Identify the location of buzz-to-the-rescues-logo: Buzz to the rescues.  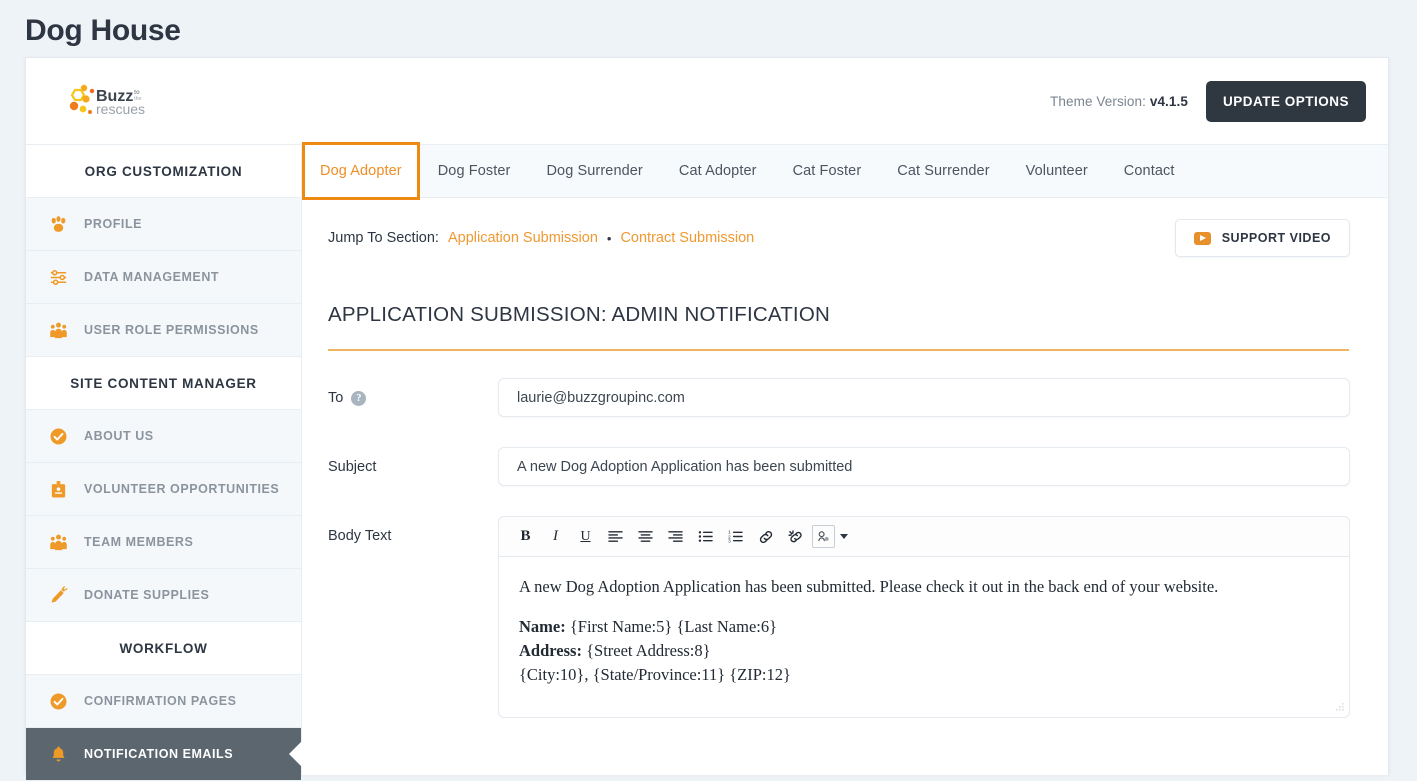
(106, 101).